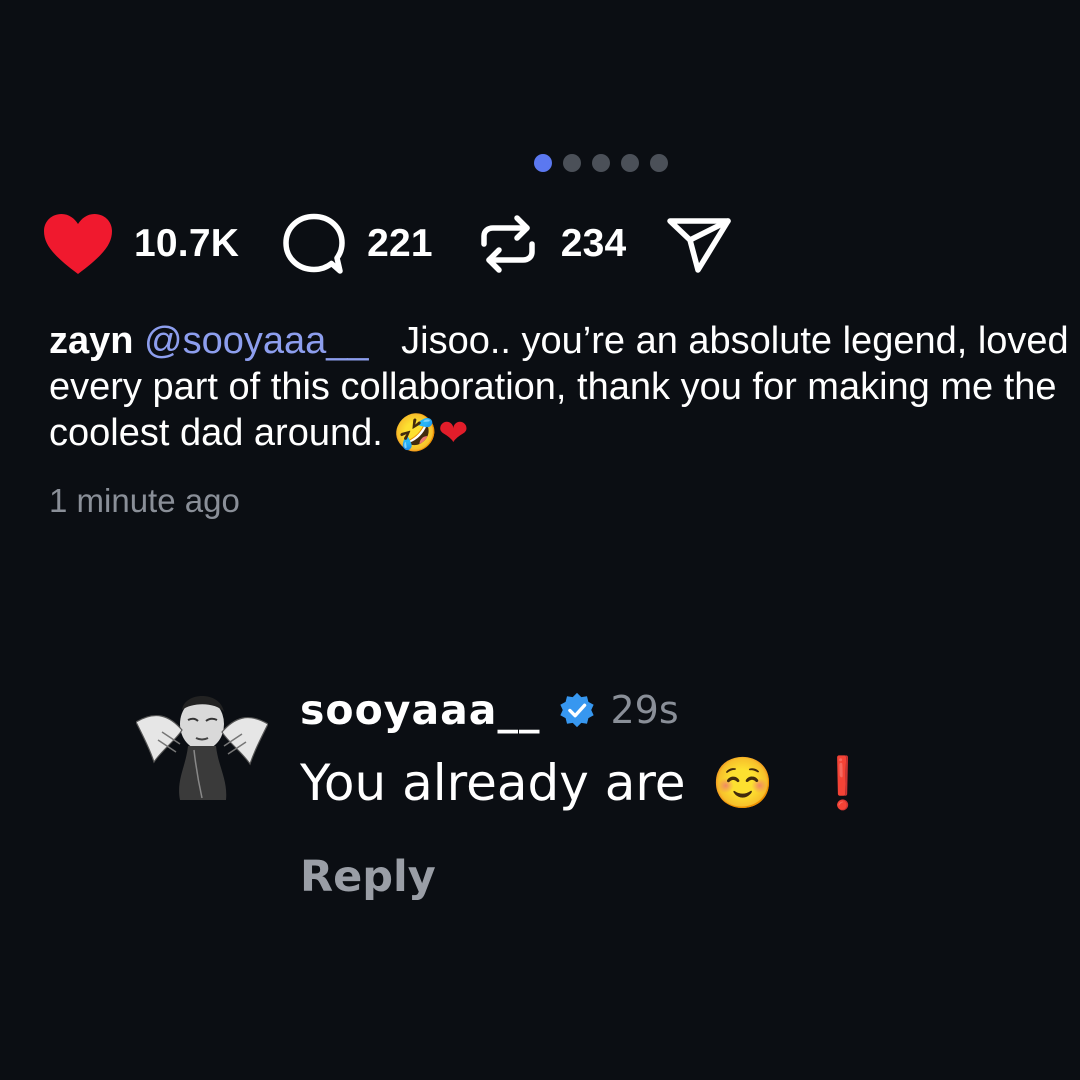 The height and width of the screenshot is (1080, 1080). What do you see at coordinates (577, 710) in the screenshot?
I see `verified-badge-icon` at bounding box center [577, 710].